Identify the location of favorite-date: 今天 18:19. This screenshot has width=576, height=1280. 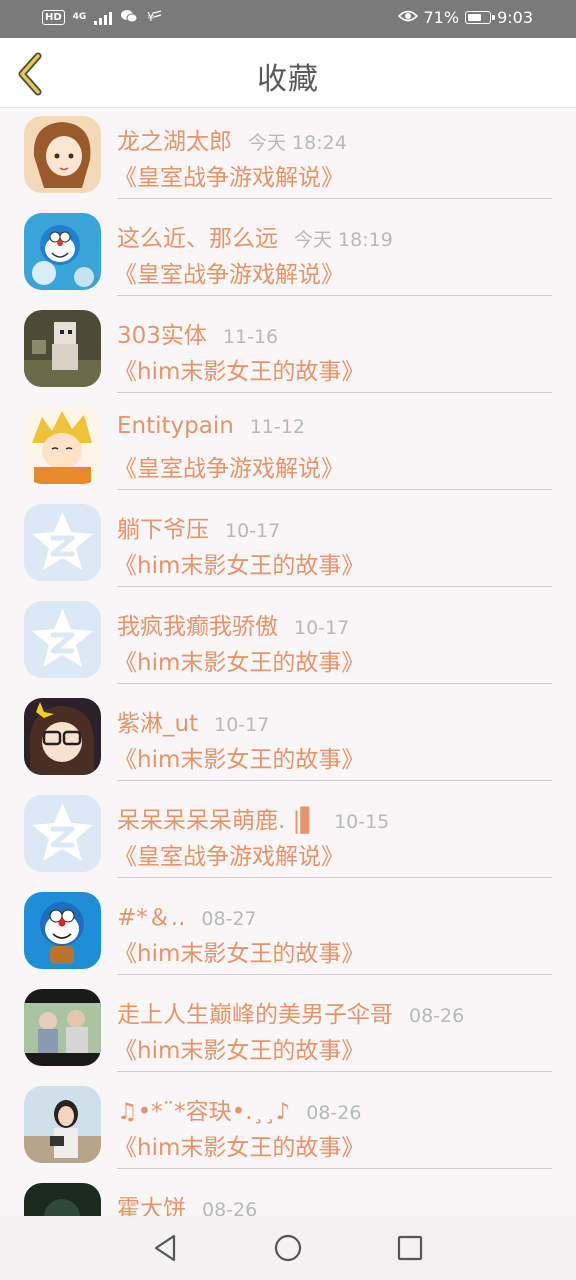
(343, 240).